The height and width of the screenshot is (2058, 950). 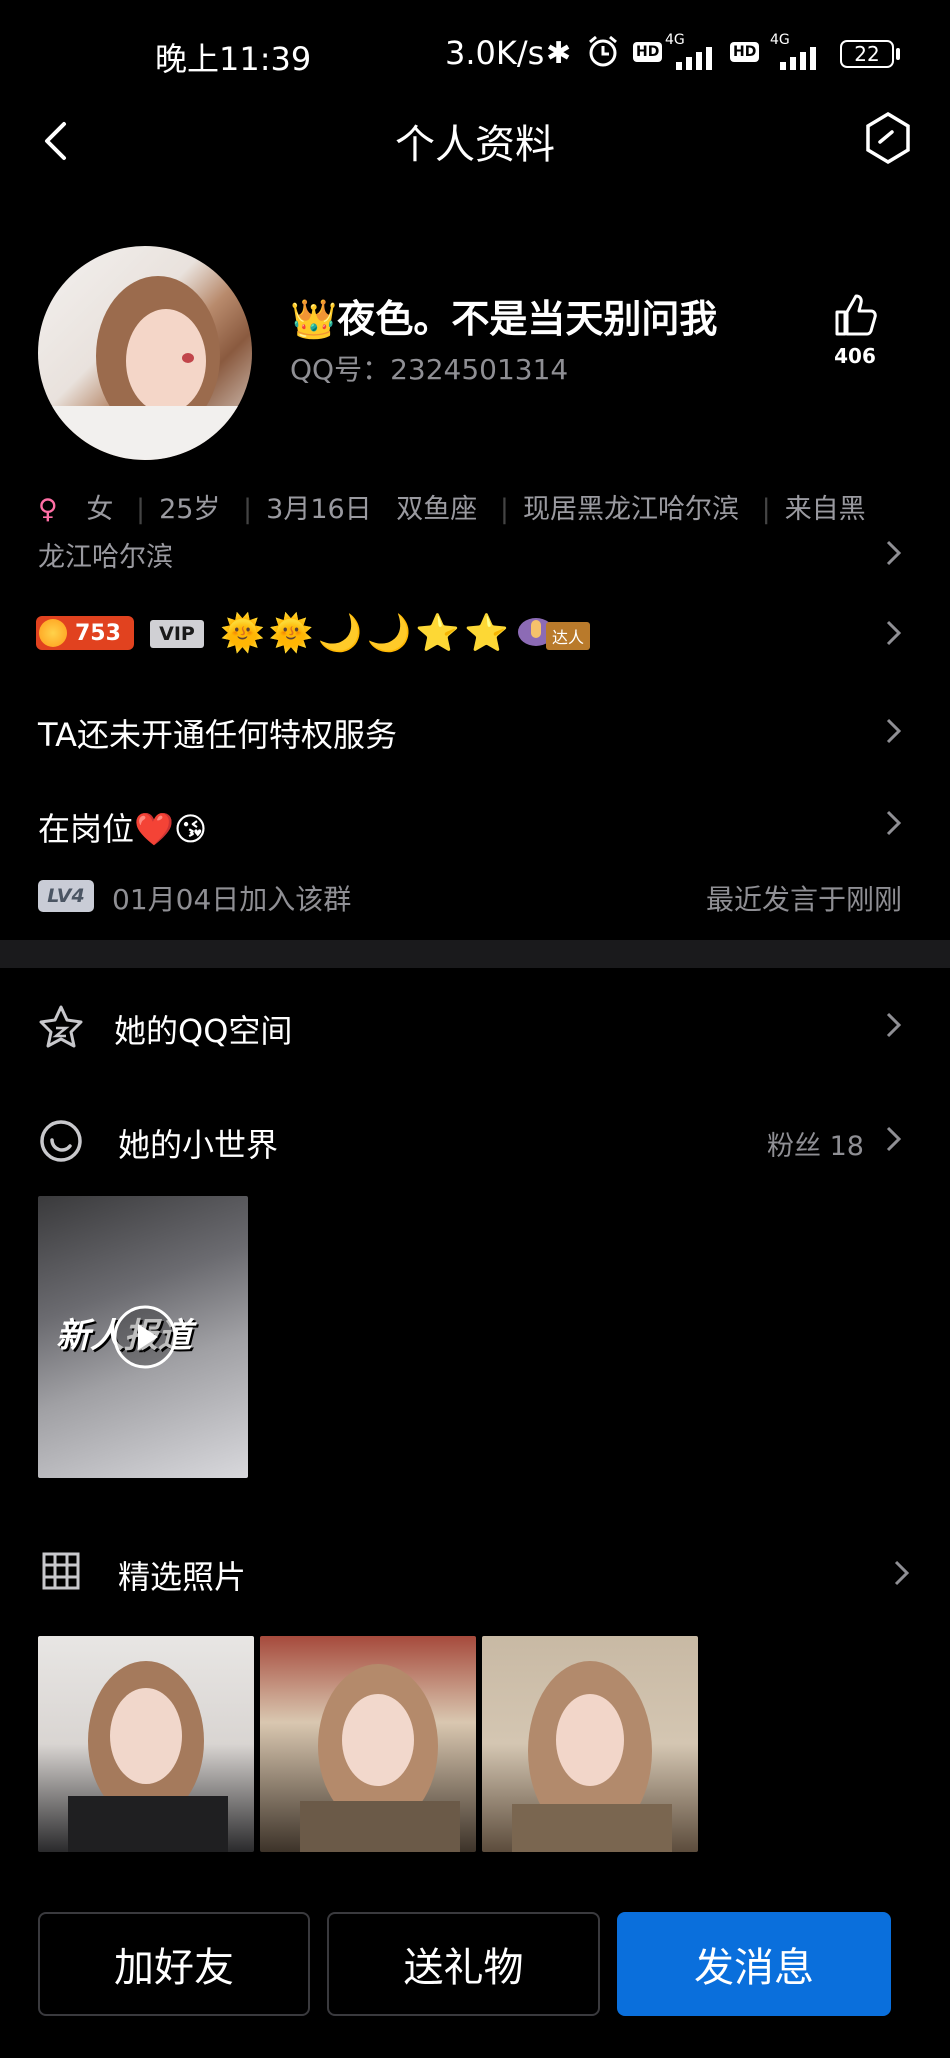 I want to click on sun-level-icon, so click(x=53, y=633).